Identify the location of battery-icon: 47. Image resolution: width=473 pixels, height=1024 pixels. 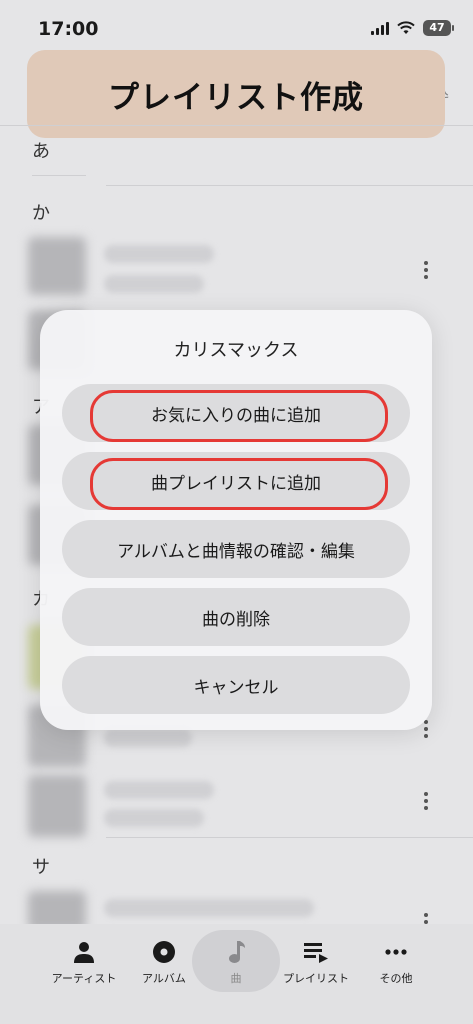
(438, 28).